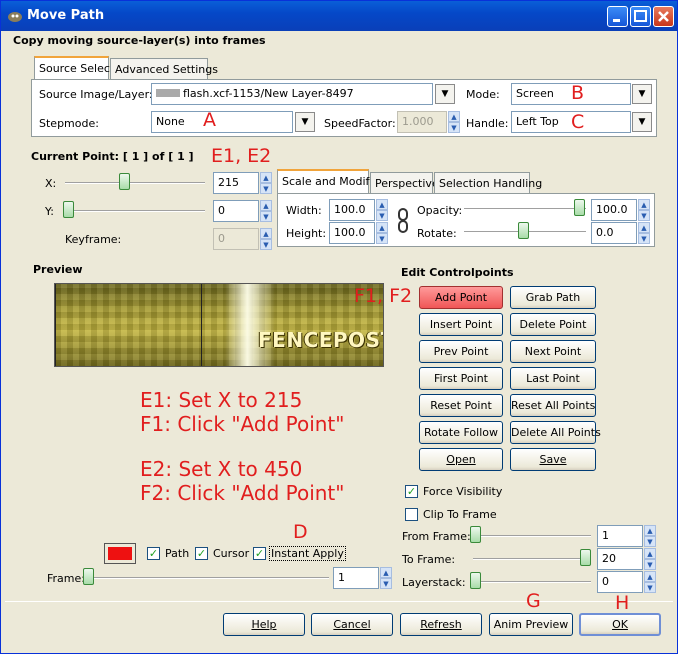 The width and height of the screenshot is (678, 654). Describe the element at coordinates (553, 351) in the screenshot. I see `next-point-button: Next Point` at that location.